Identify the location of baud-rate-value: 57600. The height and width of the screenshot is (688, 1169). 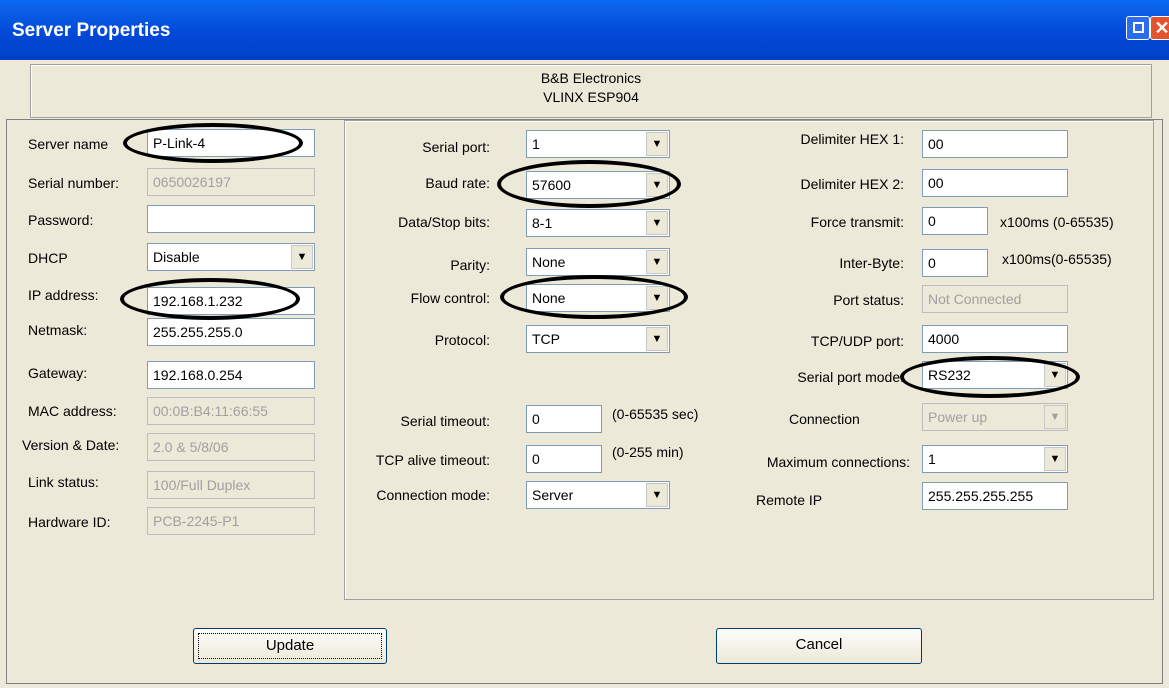
(551, 185).